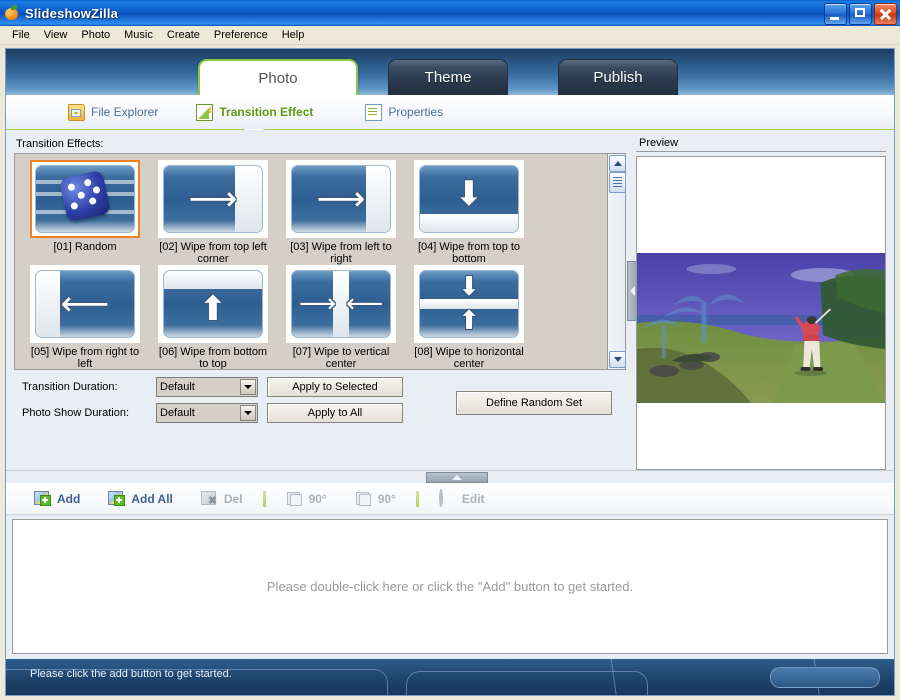 Image resolution: width=900 pixels, height=700 pixels. Describe the element at coordinates (632, 303) in the screenshot. I see `vertical-splitter` at that location.